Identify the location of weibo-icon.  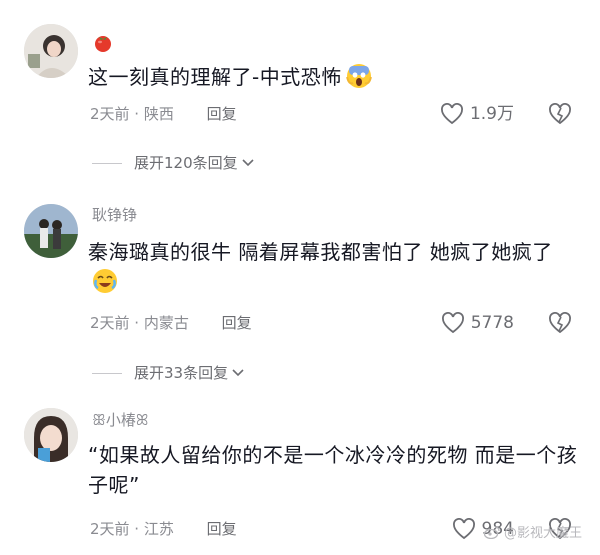
(491, 532).